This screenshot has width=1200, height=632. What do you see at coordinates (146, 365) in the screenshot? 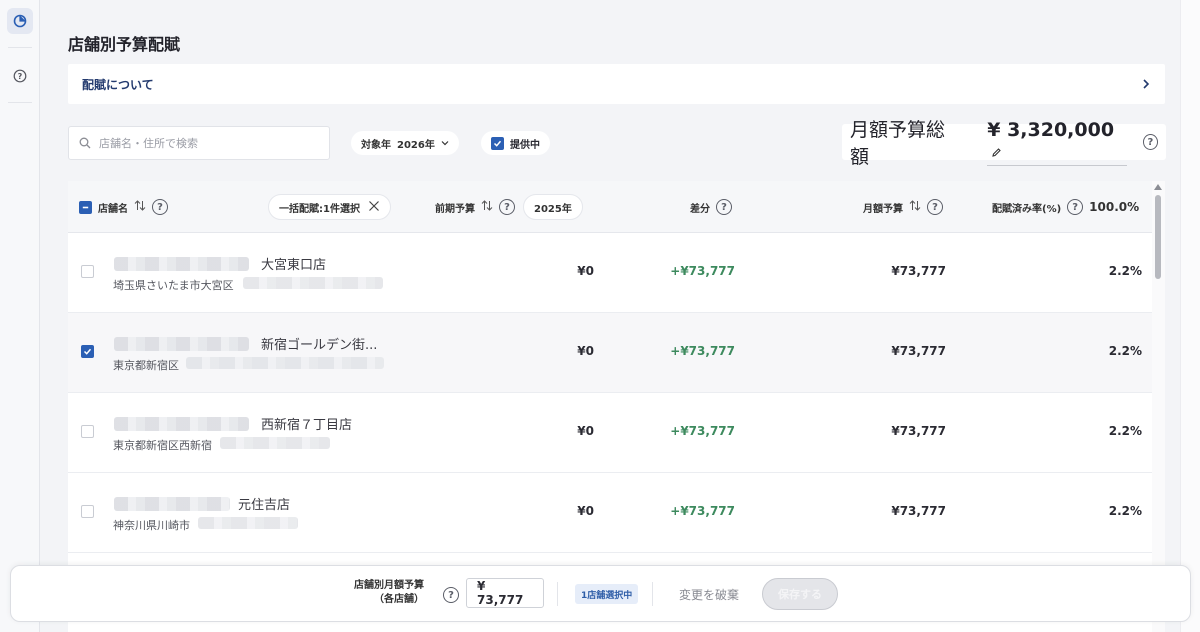
I see `store-address: 東京都新宿区` at bounding box center [146, 365].